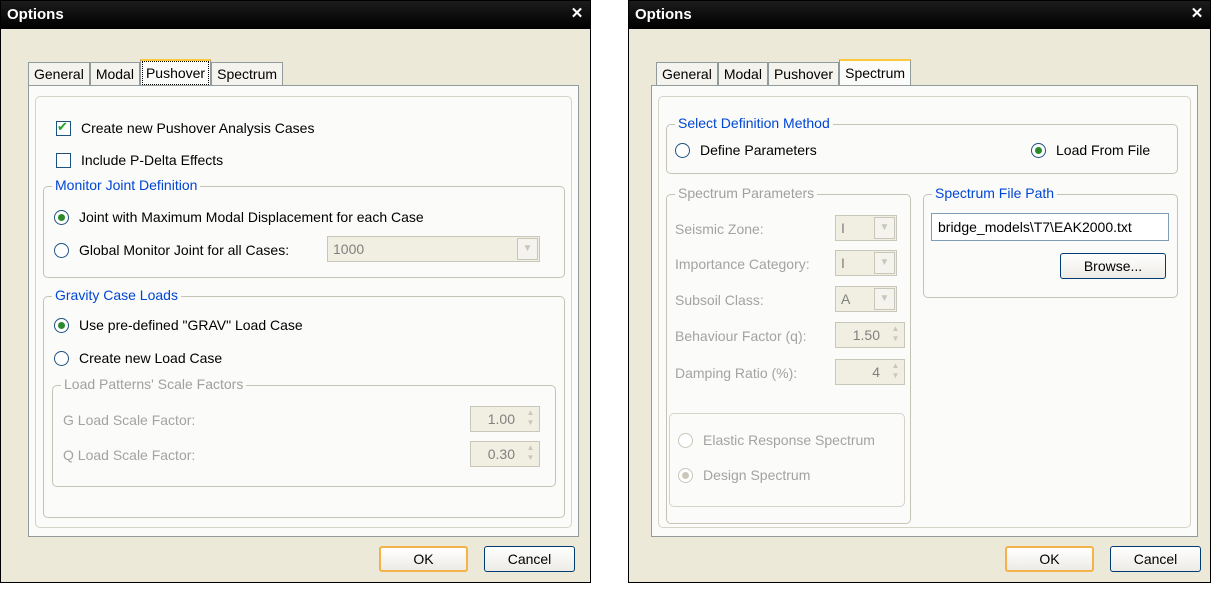 This screenshot has width=1213, height=590. What do you see at coordinates (758, 150) in the screenshot?
I see `method-option1-label: Define Parameters` at bounding box center [758, 150].